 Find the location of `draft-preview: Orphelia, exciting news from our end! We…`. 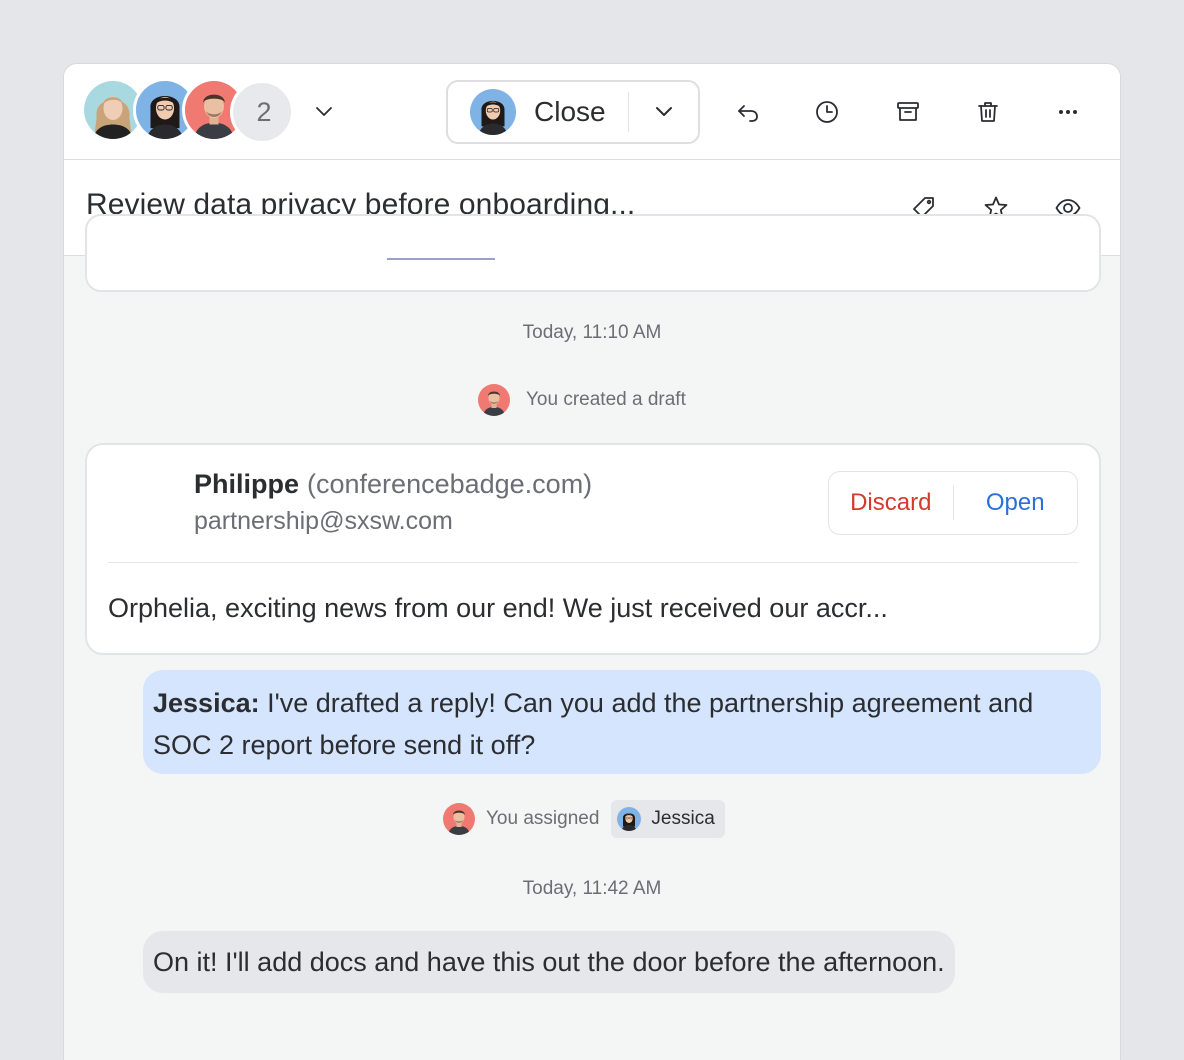

draft-preview: Orphelia, exciting news from our end! We… is located at coordinates (498, 608).